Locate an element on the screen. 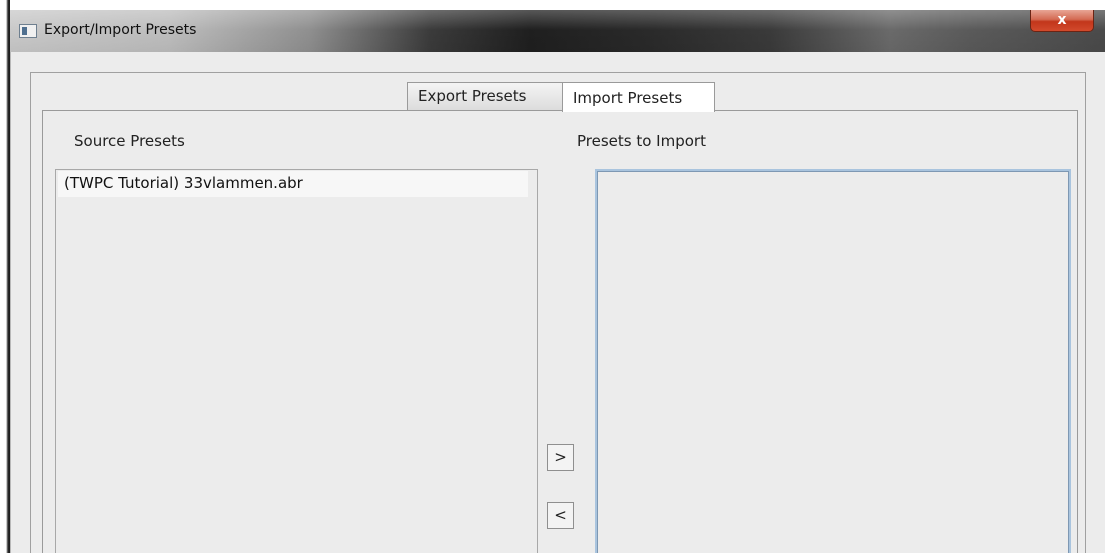 This screenshot has width=1105, height=553. window-title: Export/Import Presets is located at coordinates (120, 30).